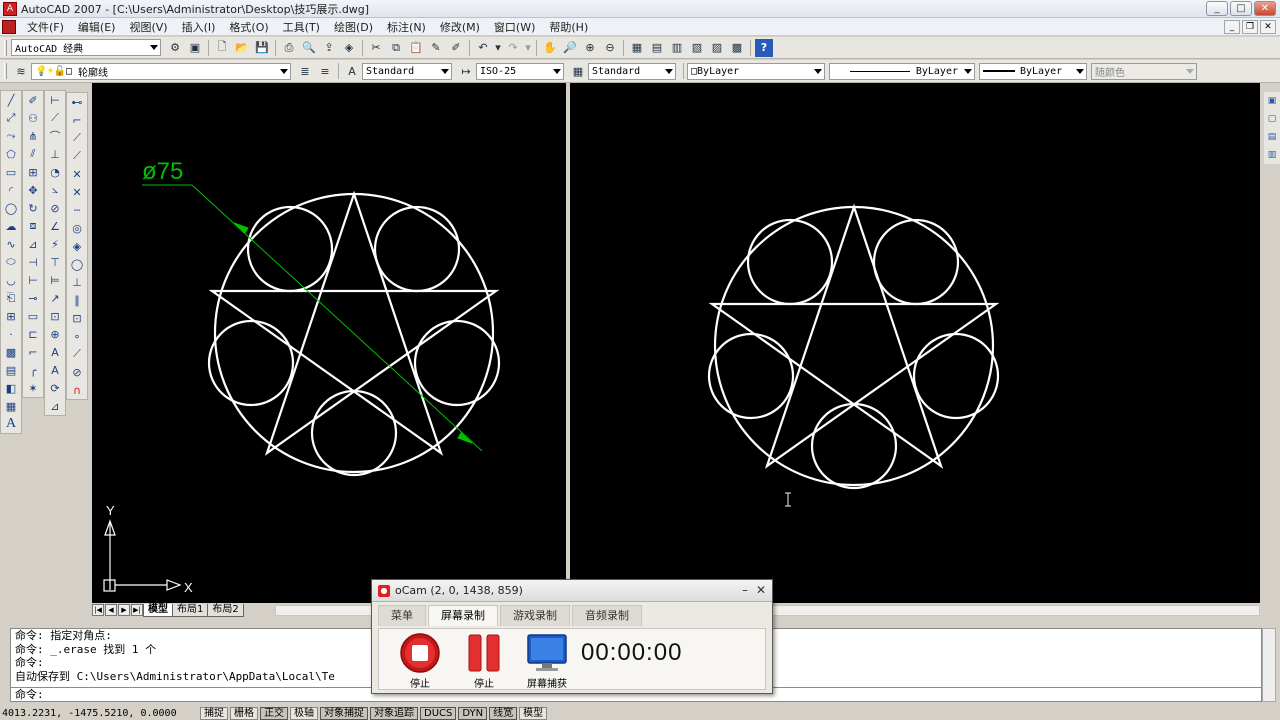  What do you see at coordinates (483, 48) in the screenshot?
I see `undo-icon: ↶` at bounding box center [483, 48].